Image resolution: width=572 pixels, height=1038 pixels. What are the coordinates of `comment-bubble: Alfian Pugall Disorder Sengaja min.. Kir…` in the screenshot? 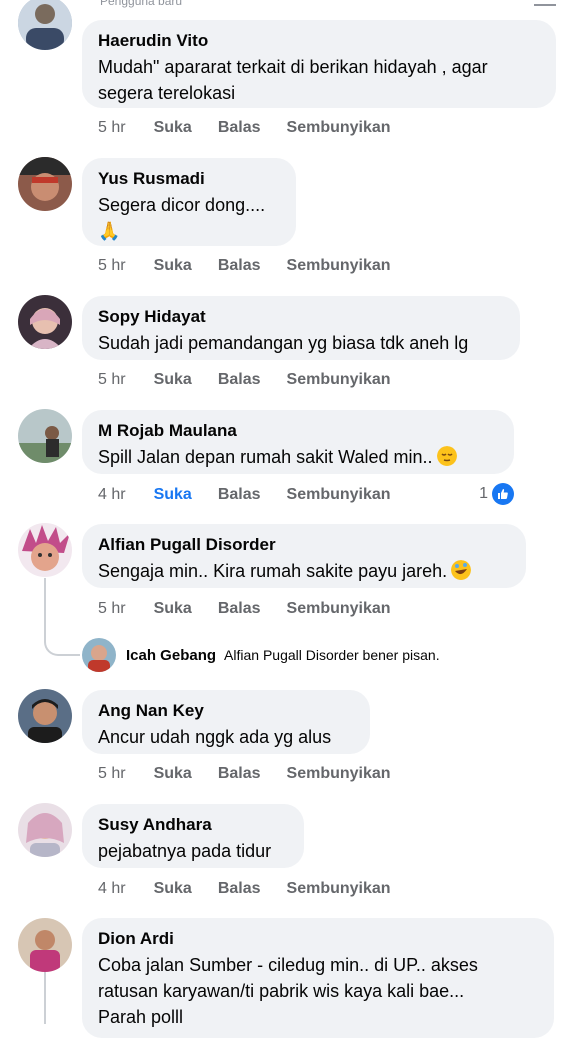 It's located at (304, 556).